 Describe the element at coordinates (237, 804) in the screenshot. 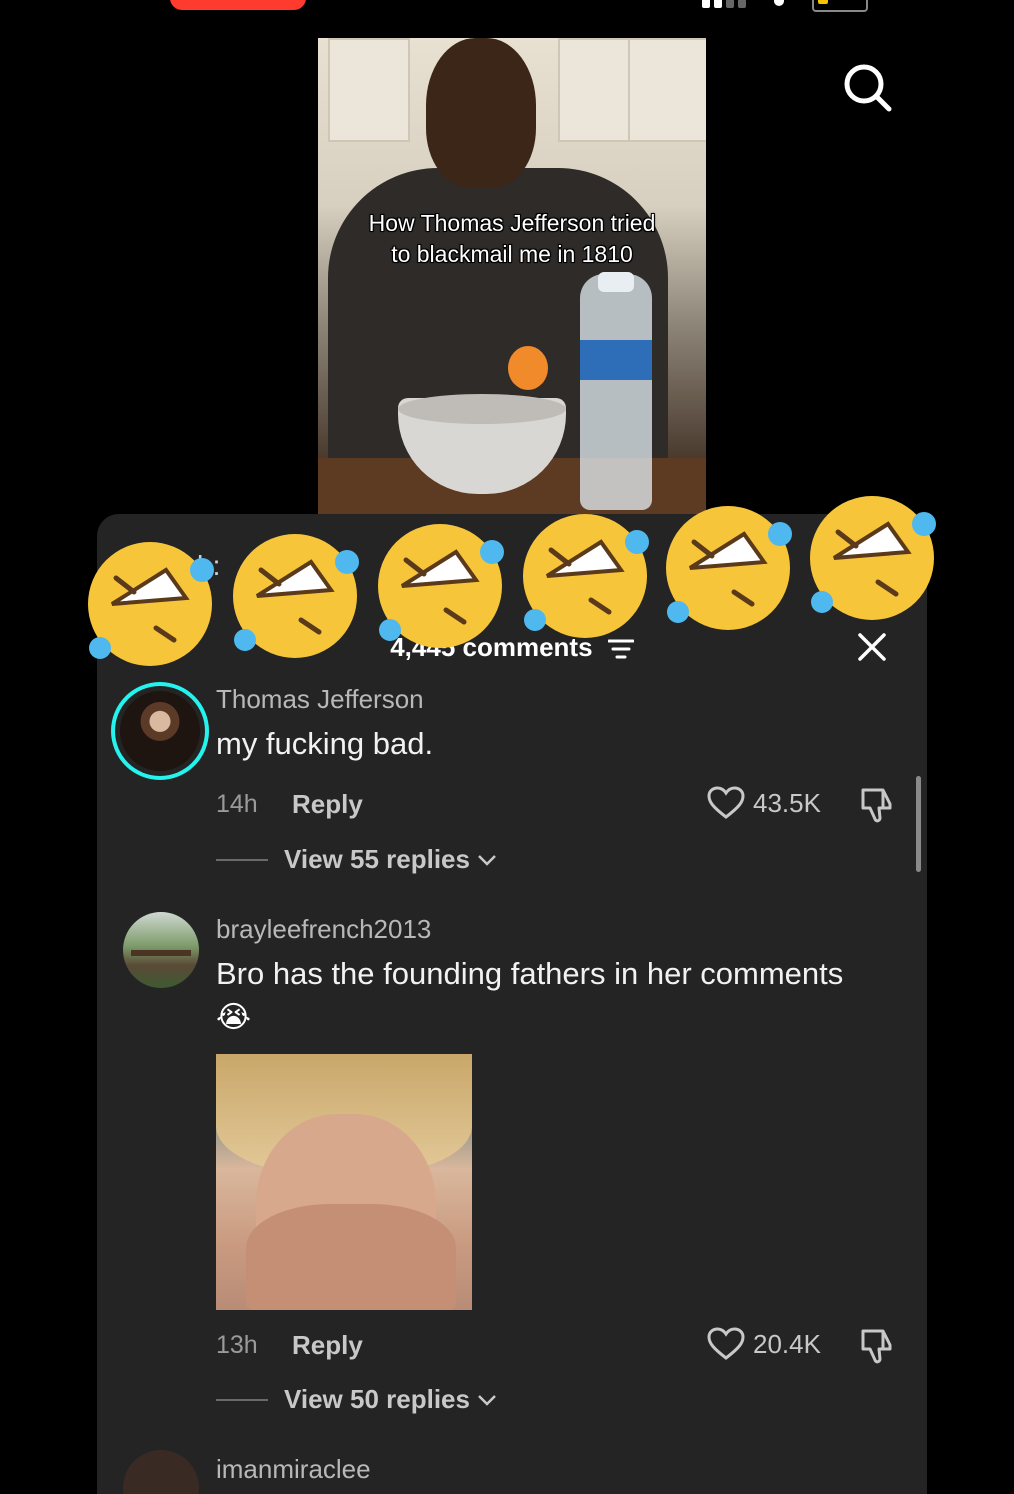

I see `comment-time: 14h` at that location.